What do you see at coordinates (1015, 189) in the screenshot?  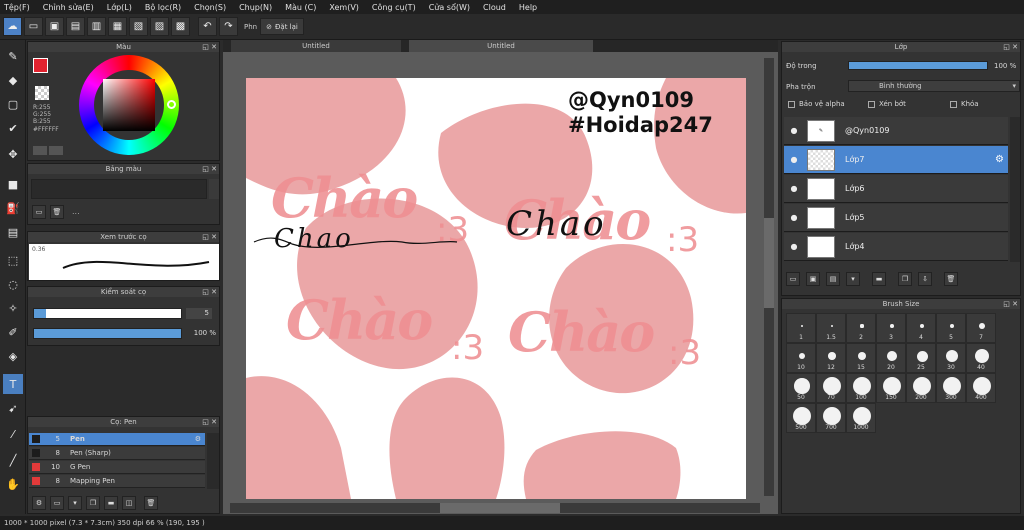 I see `layer-scrollbar` at bounding box center [1015, 189].